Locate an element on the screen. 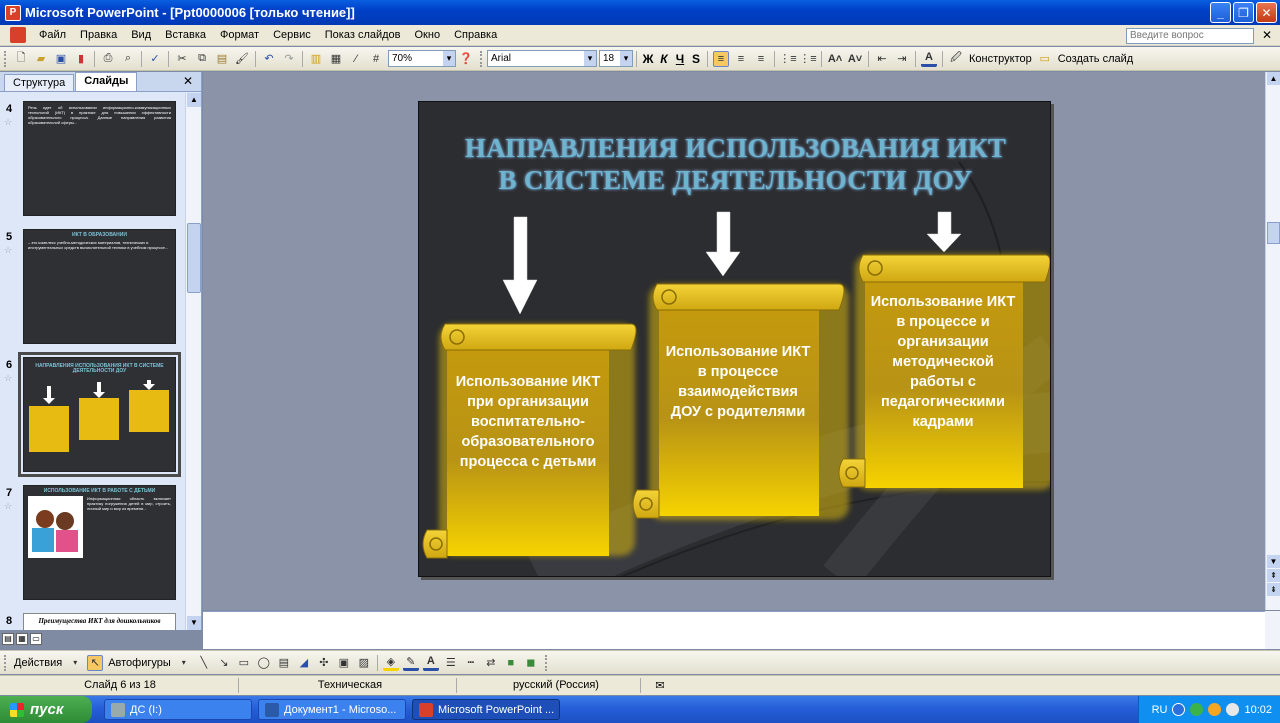  paste-icon: ▤ is located at coordinates (222, 59).